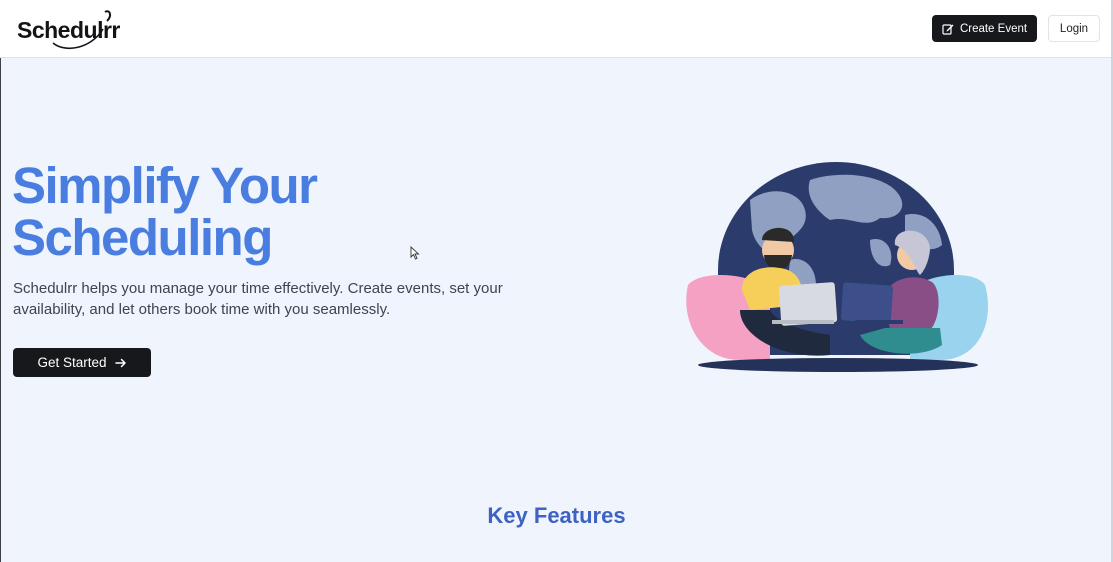 Image resolution: width=1113 pixels, height=562 pixels. I want to click on hero-illustration, so click(837, 267).